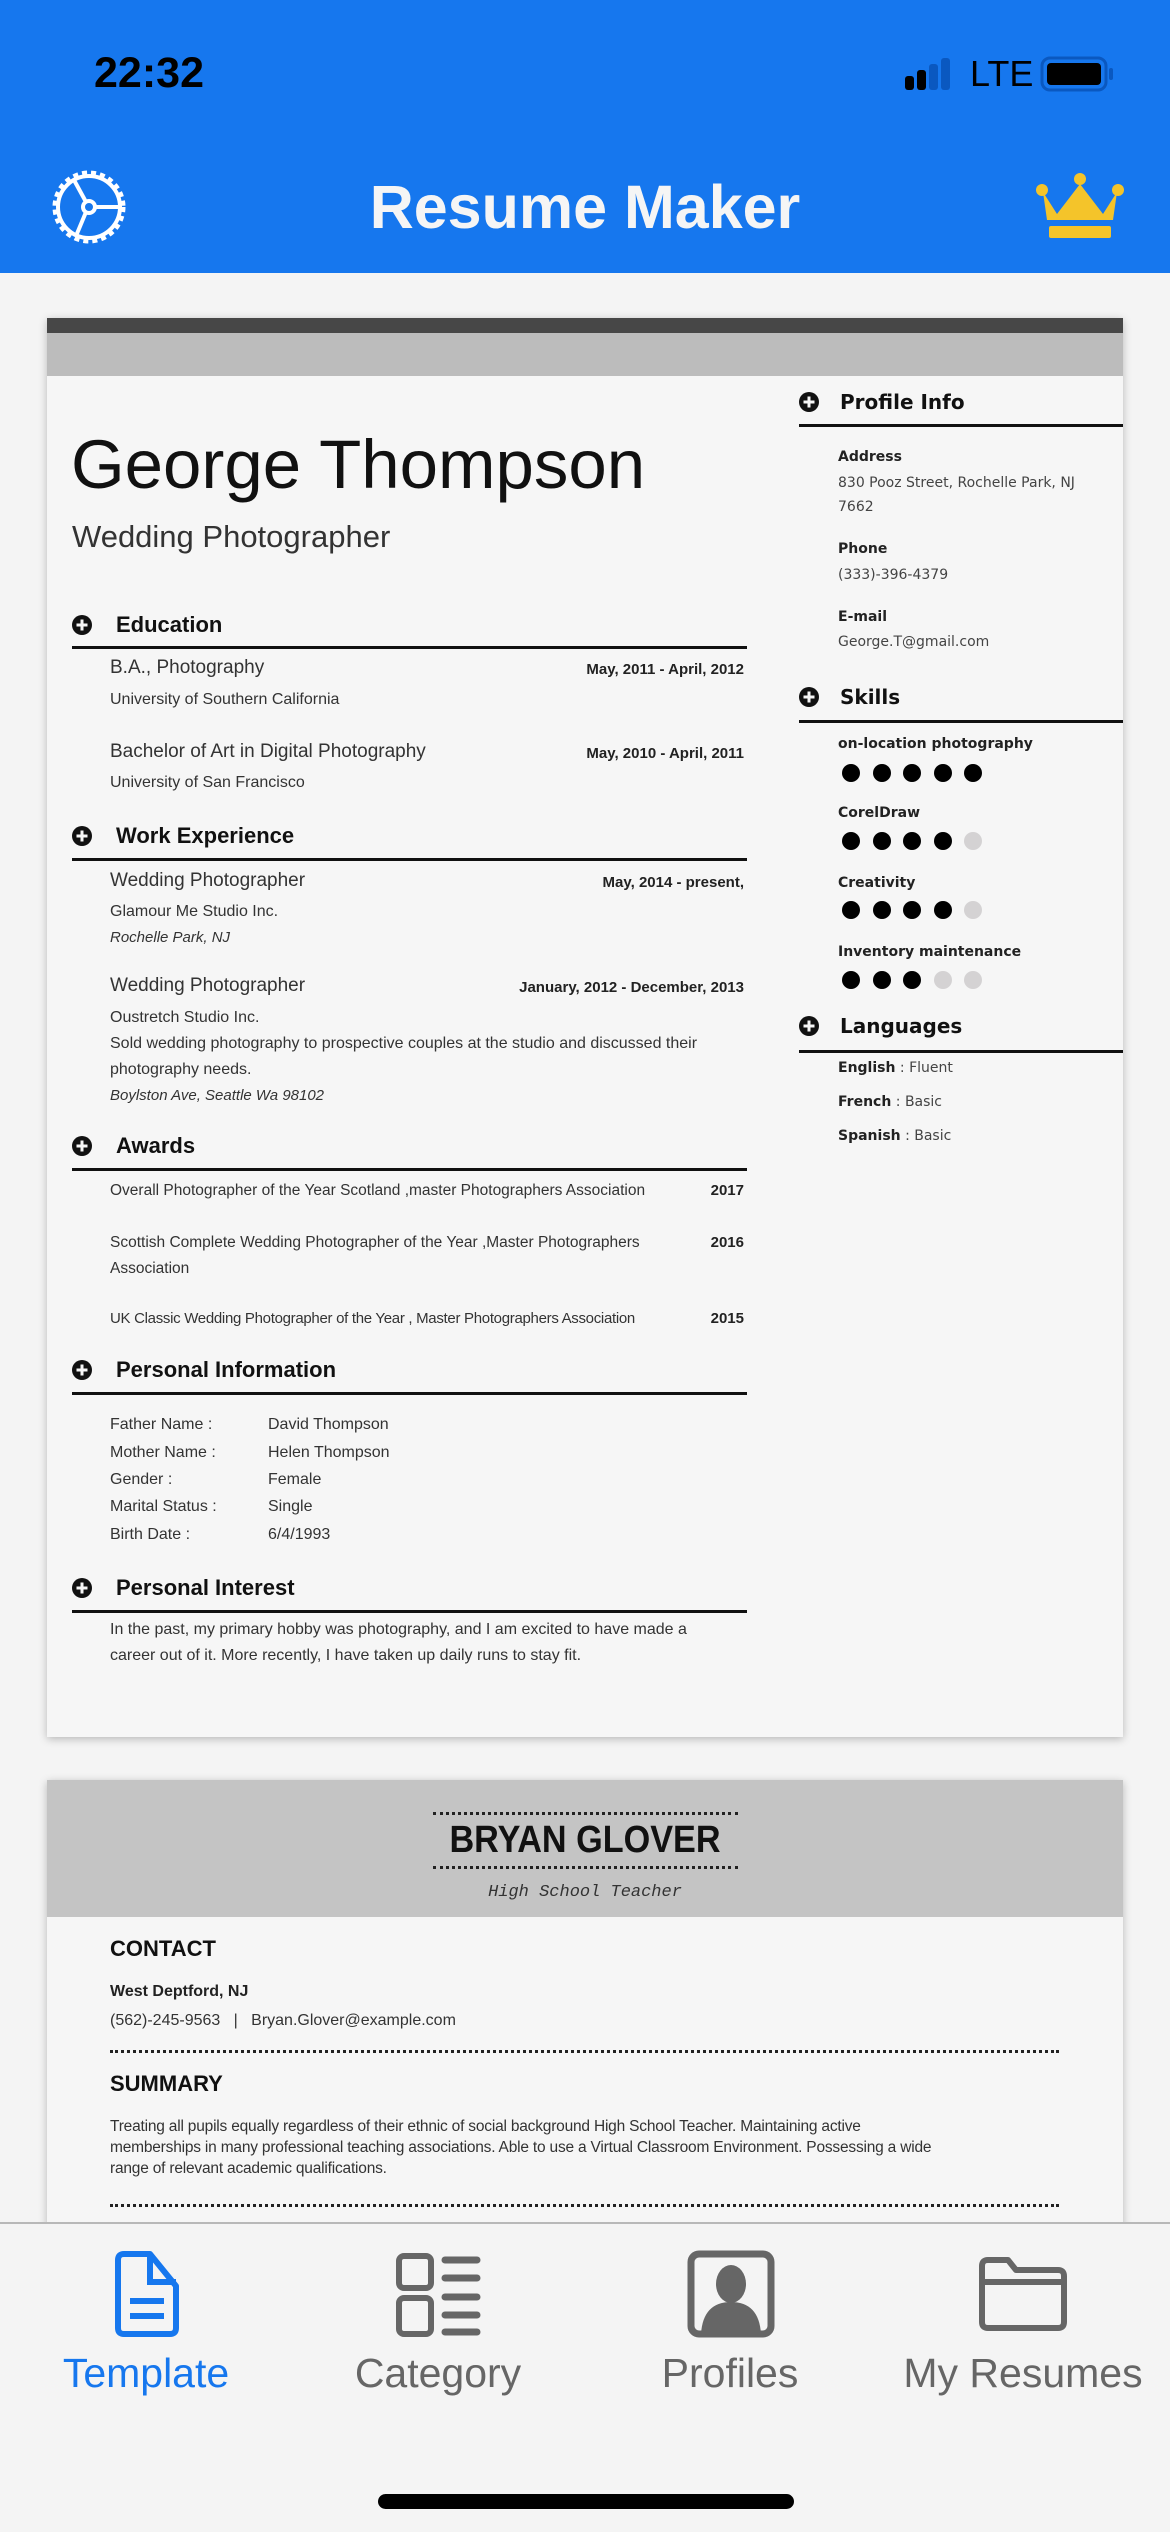  What do you see at coordinates (731, 2294) in the screenshot?
I see `profile-icon` at bounding box center [731, 2294].